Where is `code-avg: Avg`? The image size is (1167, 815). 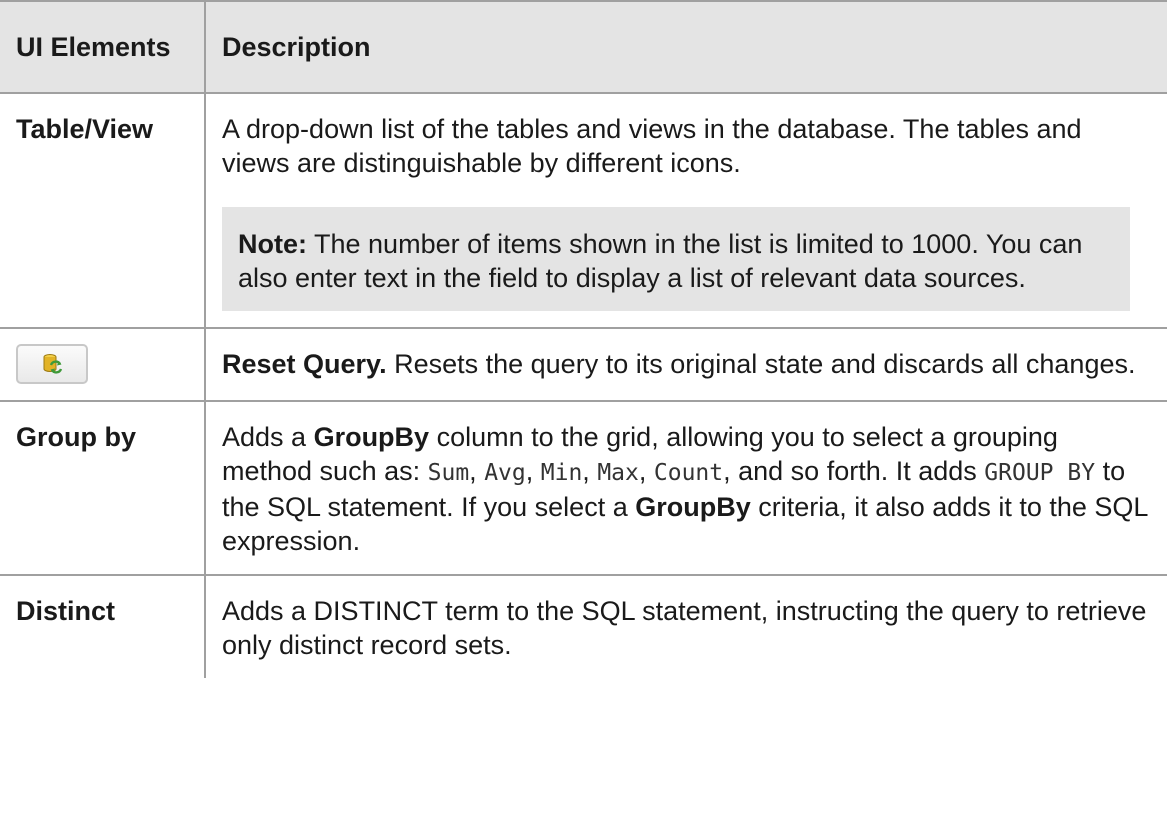 code-avg: Avg is located at coordinates (505, 473).